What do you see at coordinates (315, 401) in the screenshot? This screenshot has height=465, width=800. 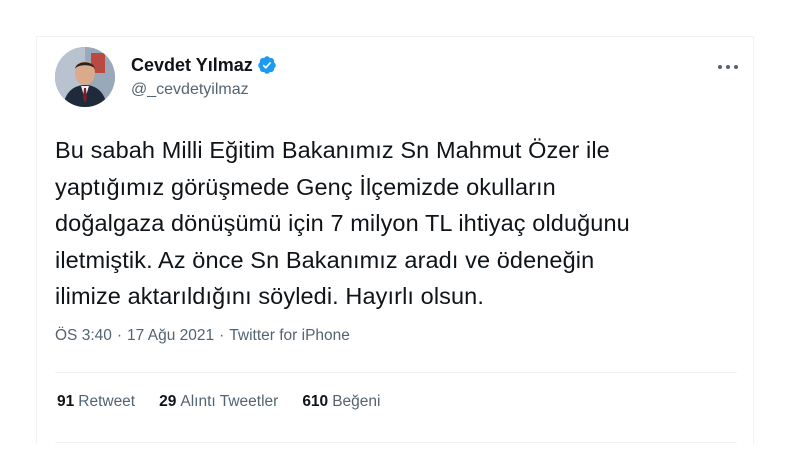 I see `likes-count: 610` at bounding box center [315, 401].